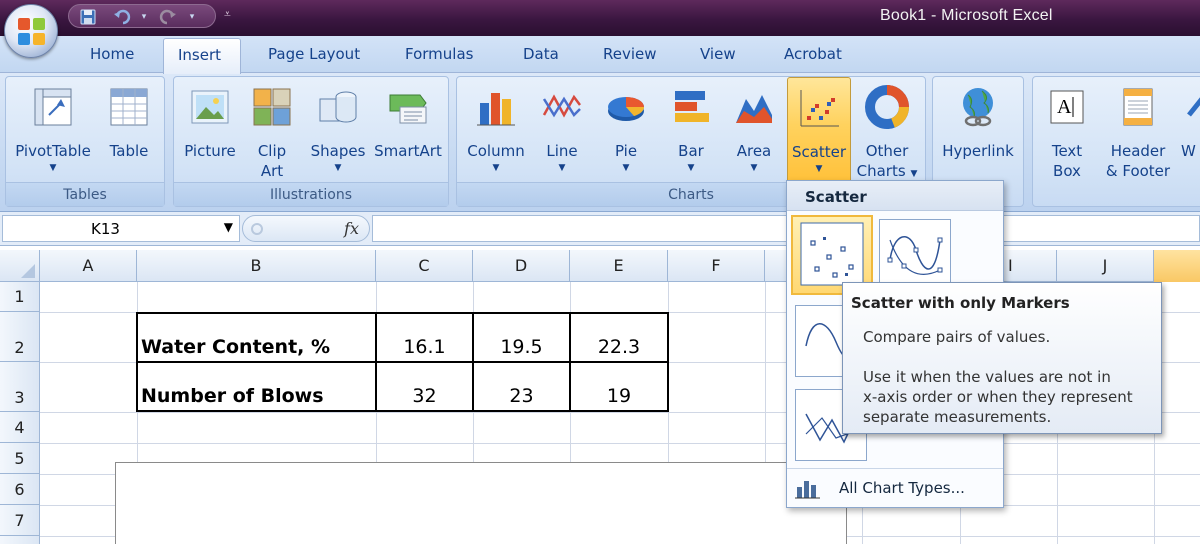 This screenshot has width=1200, height=544. What do you see at coordinates (20, 520) in the screenshot?
I see `row-header-7: 7` at bounding box center [20, 520].